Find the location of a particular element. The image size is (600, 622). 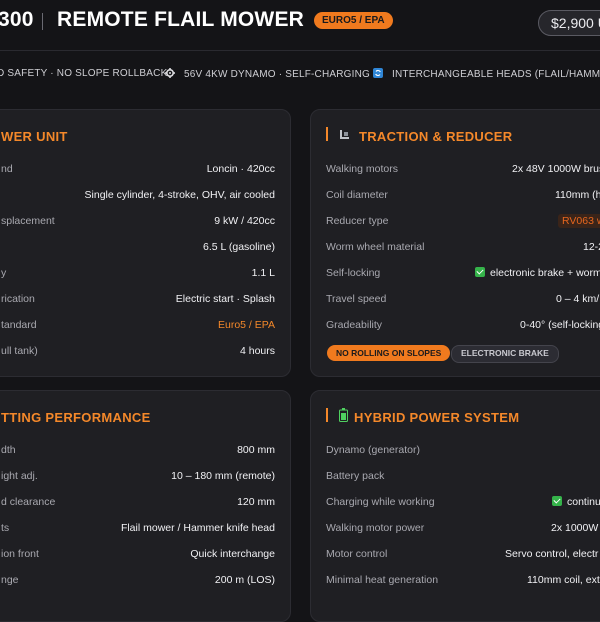

card-title: TRACTION & REDUCER is located at coordinates (436, 136).